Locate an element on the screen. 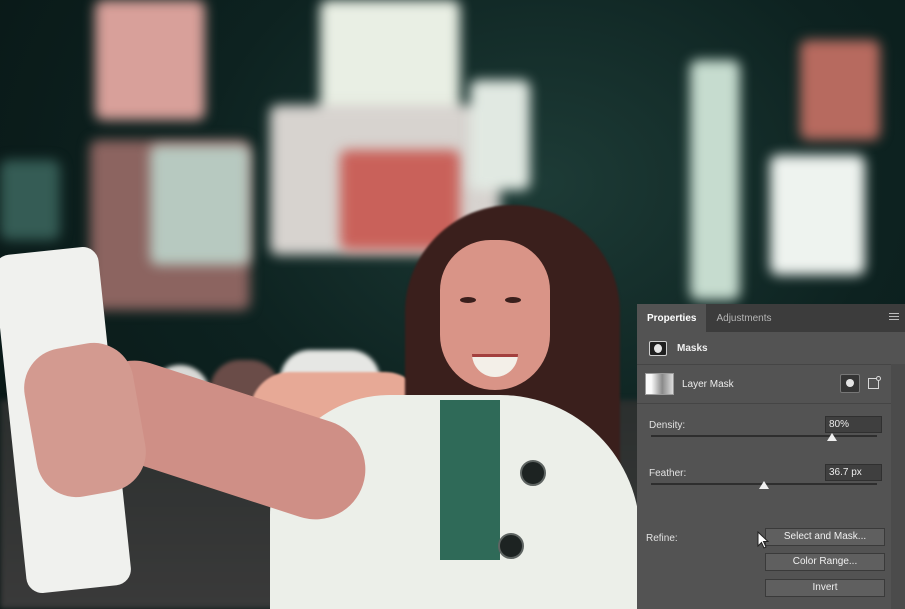 The height and width of the screenshot is (609, 905). green-shirt is located at coordinates (470, 480).